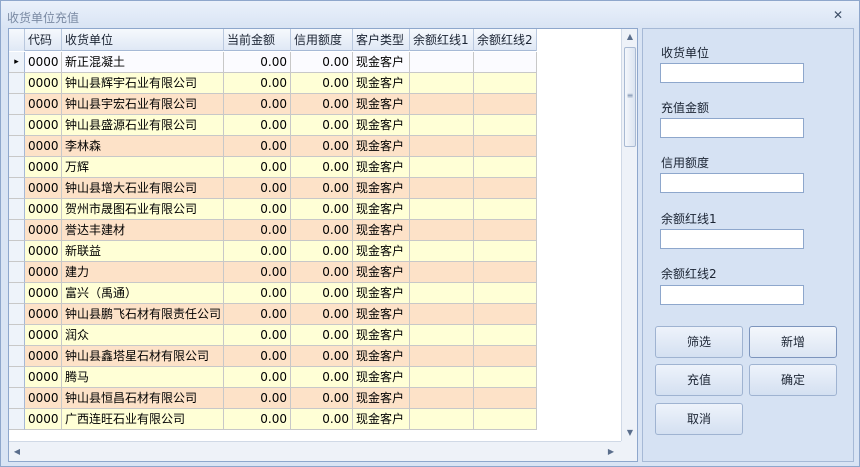 Image resolution: width=860 pixels, height=467 pixels. What do you see at coordinates (699, 380) in the screenshot?
I see `recharge-button: 充值` at bounding box center [699, 380].